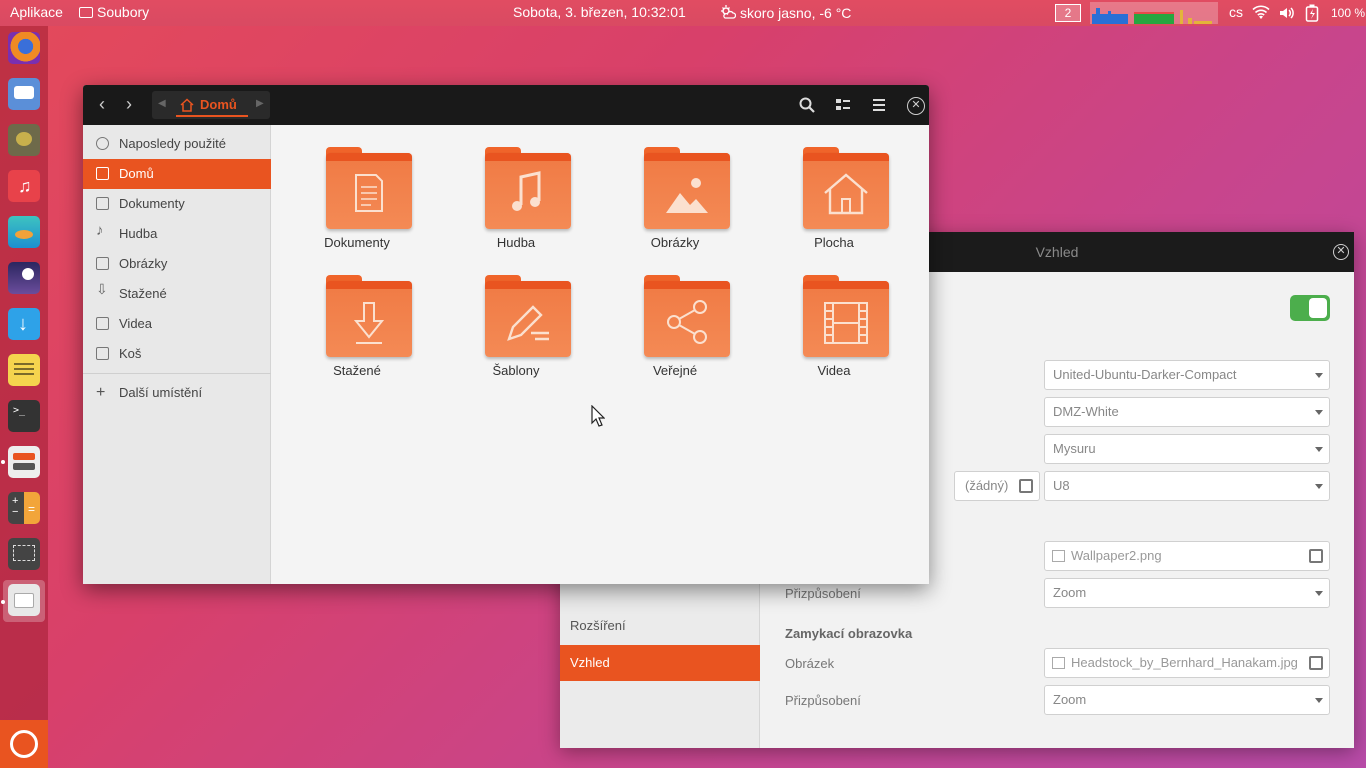 The image size is (1366, 768). Describe the element at coordinates (218, 104) in the screenshot. I see `breadcrumb-home-label: Domů` at that location.